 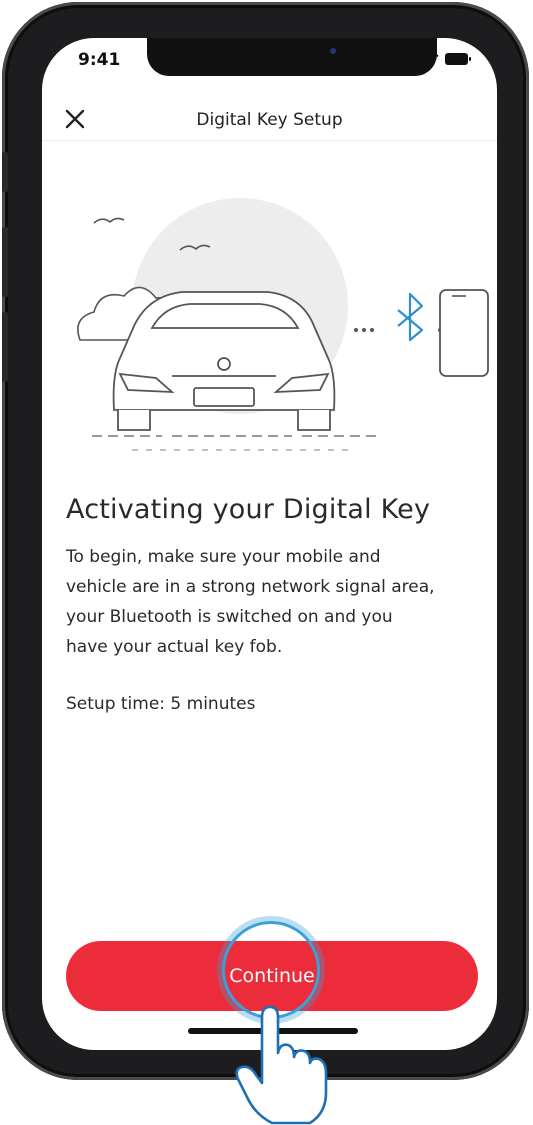 I want to click on bluetooth-icon, so click(x=410, y=317).